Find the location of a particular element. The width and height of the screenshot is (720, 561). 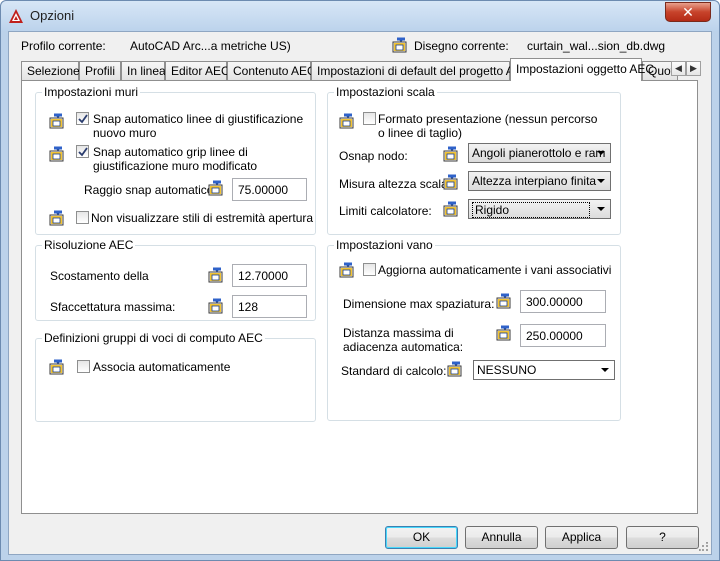

tab-default-progetto-aec: Impostazioni di default del progetto AEC is located at coordinates (420, 70).